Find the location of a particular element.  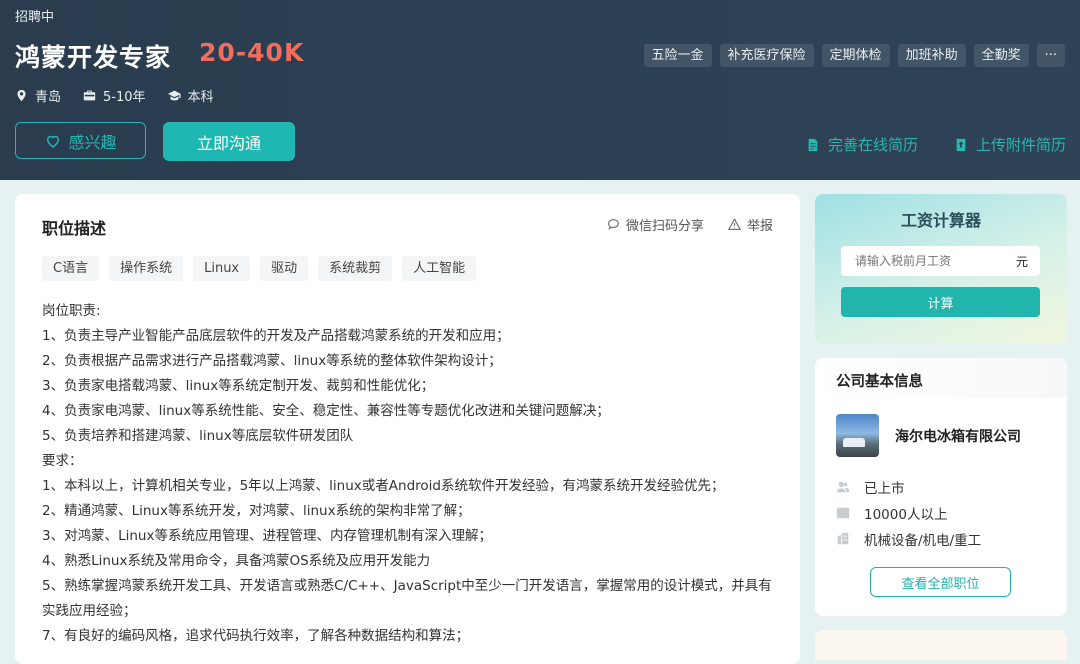

people-icon is located at coordinates (843, 487).